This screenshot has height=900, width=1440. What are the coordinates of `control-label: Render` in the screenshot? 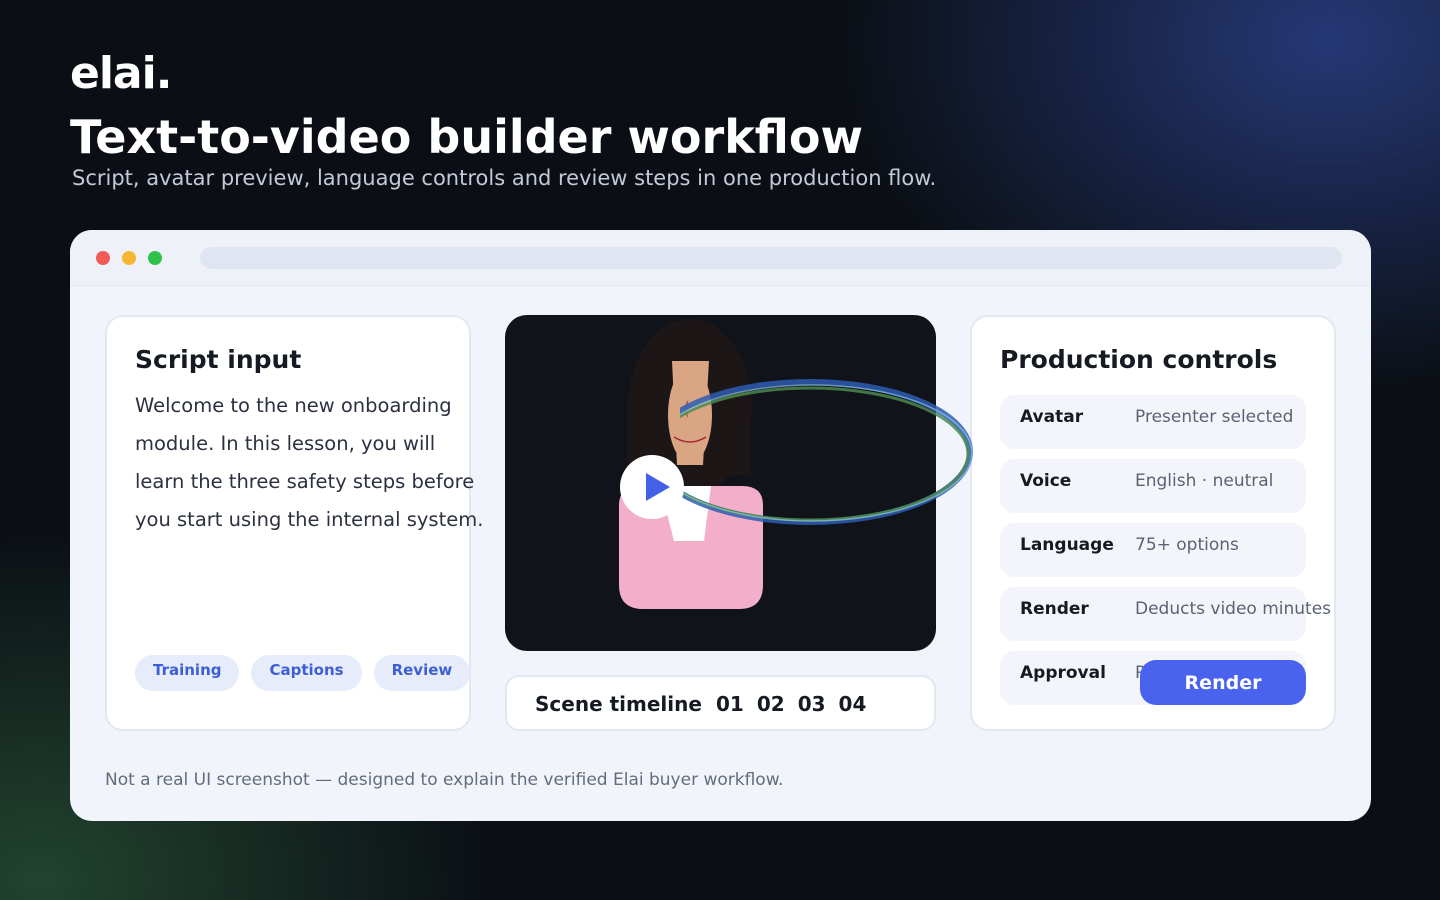 It's located at (1054, 609).